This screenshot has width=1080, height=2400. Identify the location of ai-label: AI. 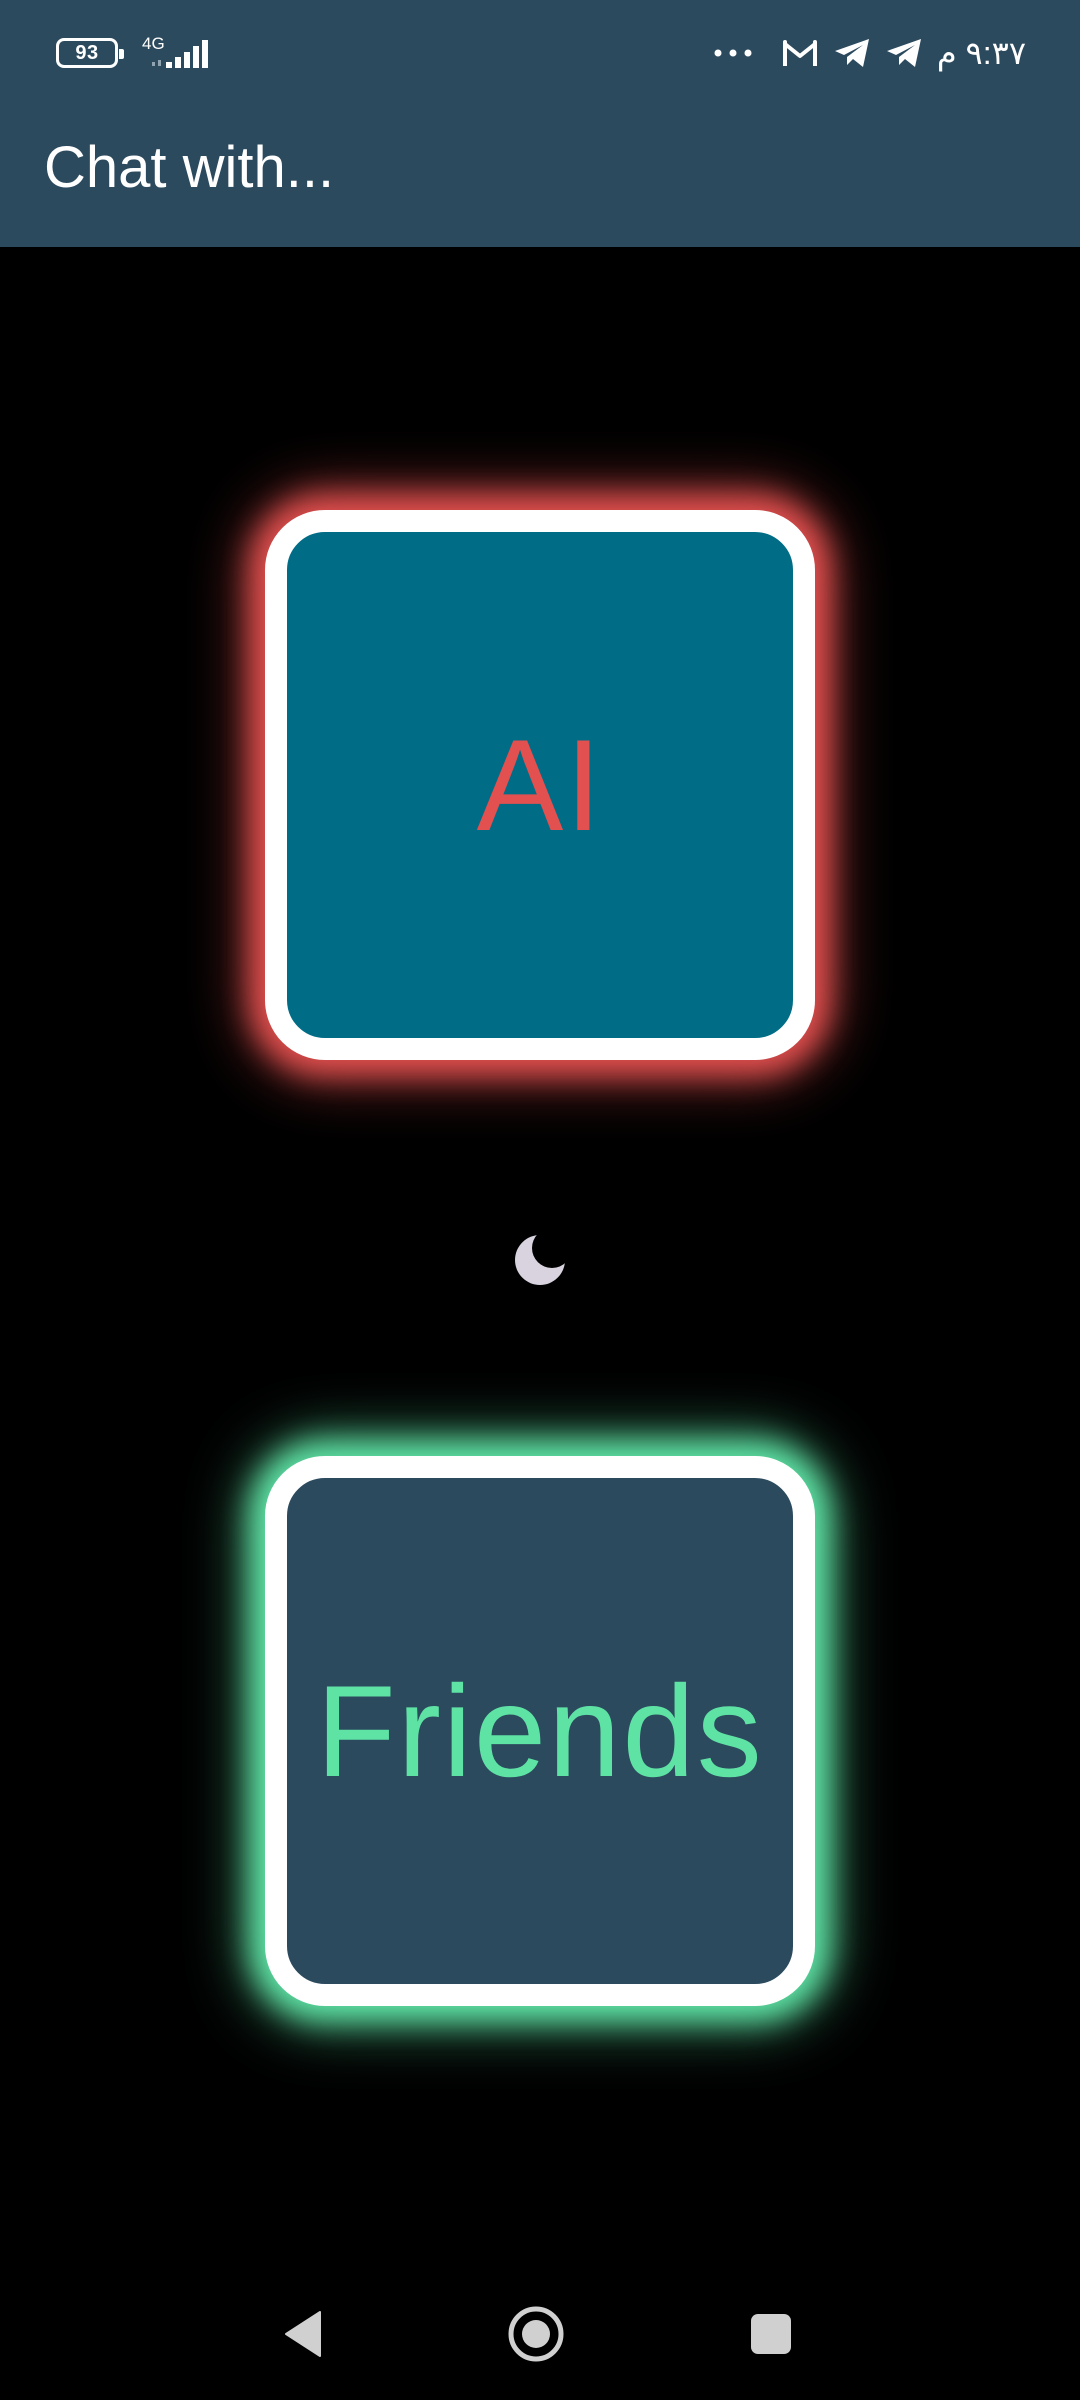
(540, 785).